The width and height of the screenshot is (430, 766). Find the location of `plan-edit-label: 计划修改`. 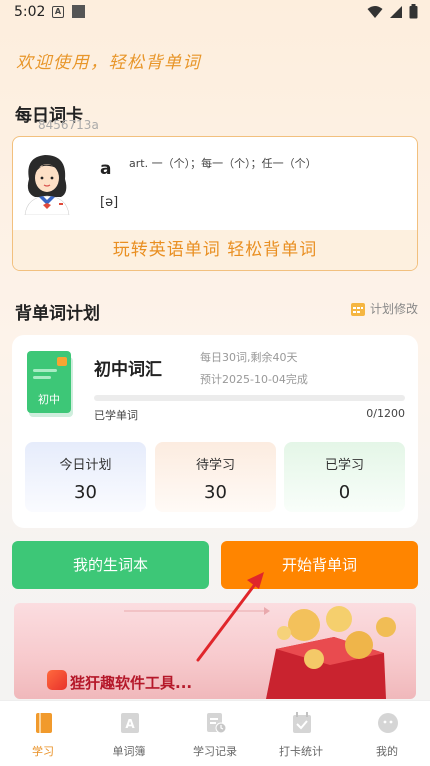

plan-edit-label: 计划修改 is located at coordinates (393, 309).